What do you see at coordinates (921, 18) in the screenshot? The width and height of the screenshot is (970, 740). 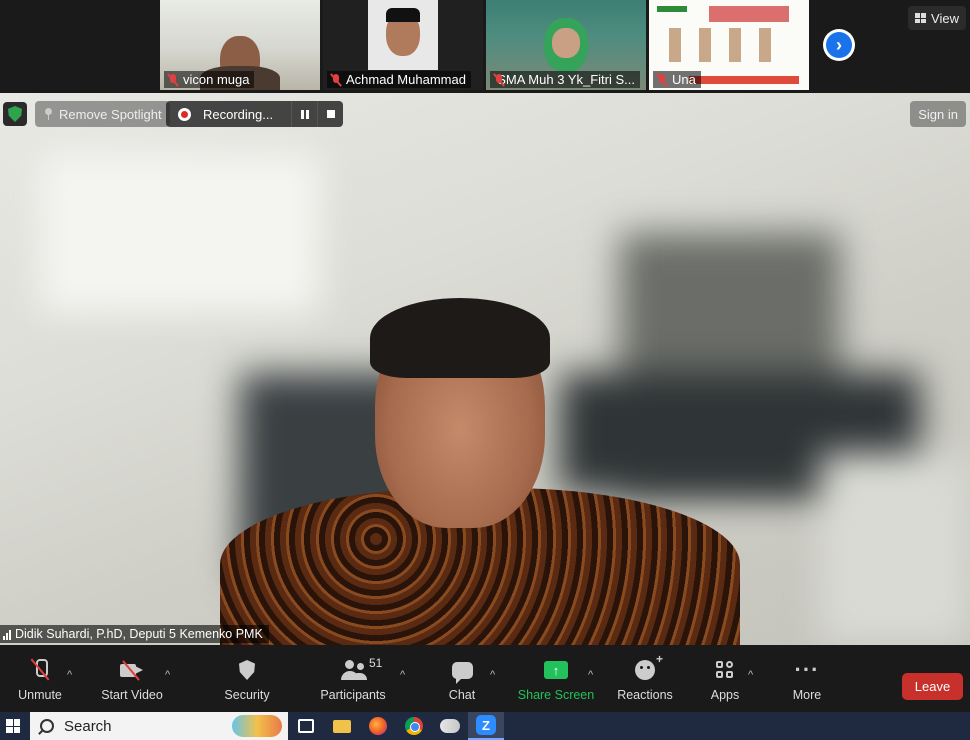 I see `grid-icon` at bounding box center [921, 18].